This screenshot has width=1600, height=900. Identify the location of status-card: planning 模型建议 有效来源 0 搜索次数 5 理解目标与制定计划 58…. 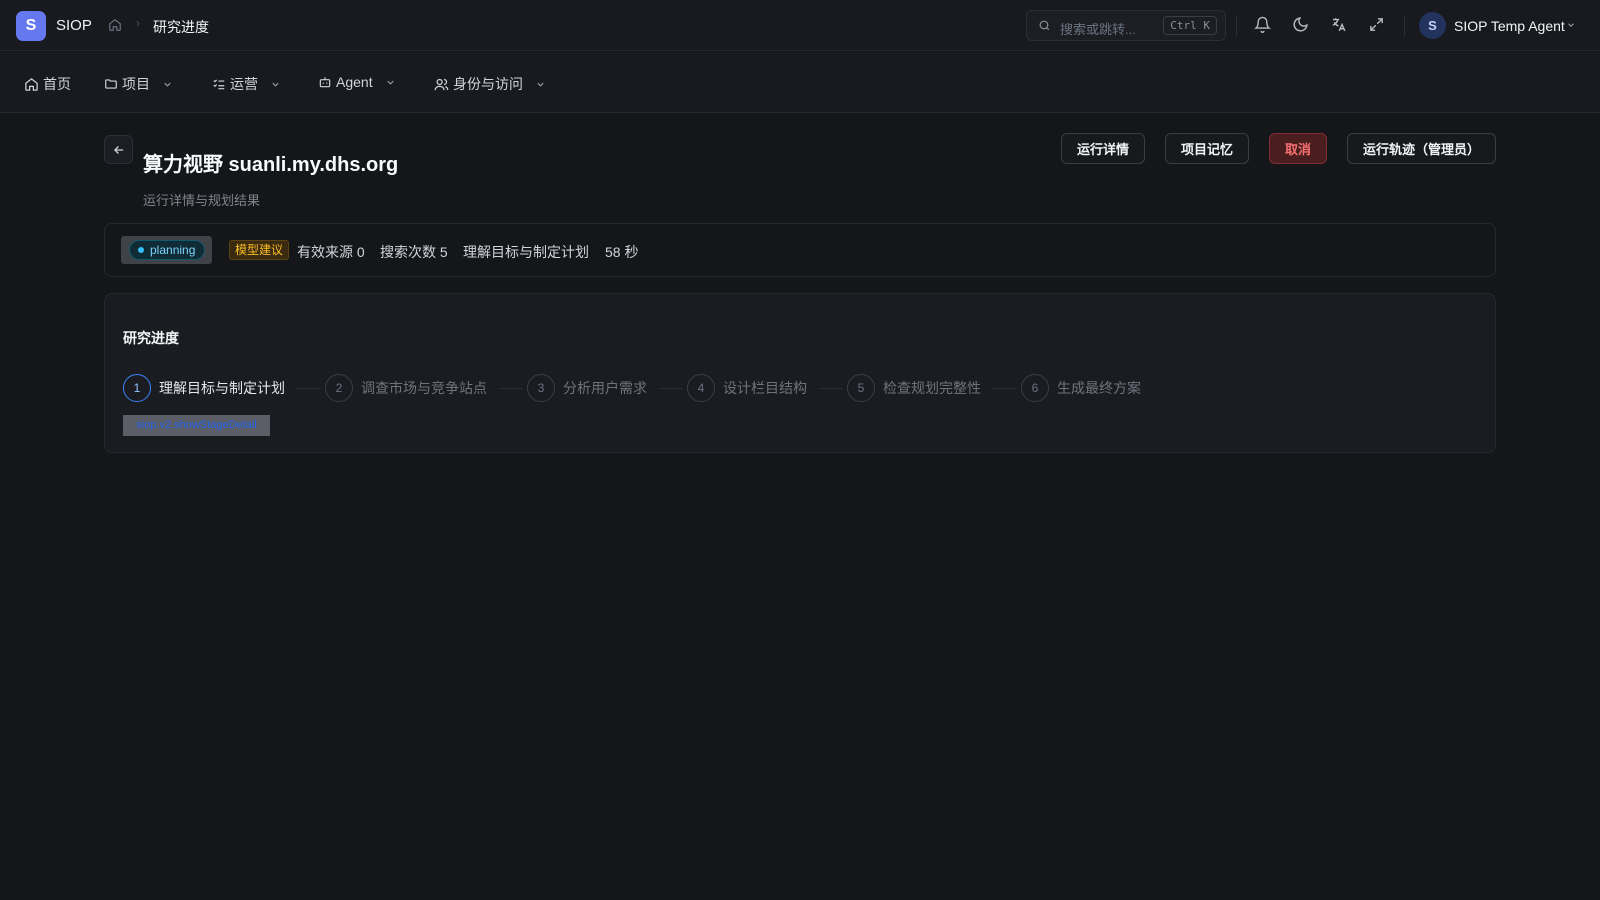
(800, 250).